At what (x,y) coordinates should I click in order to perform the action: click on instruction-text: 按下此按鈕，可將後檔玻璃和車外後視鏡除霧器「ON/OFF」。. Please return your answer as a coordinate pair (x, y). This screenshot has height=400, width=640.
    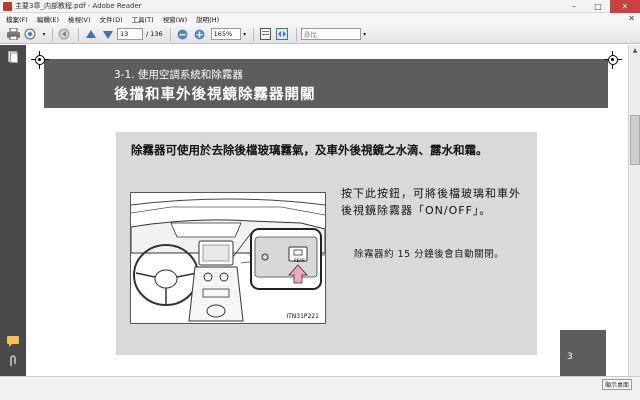
    Looking at the image, I should click on (431, 202).